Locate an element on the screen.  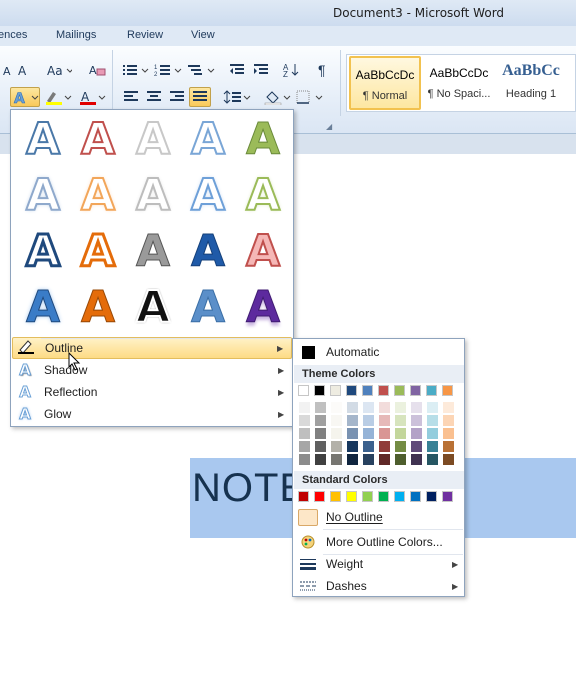
paragraph-dialog-launcher: ◢ is located at coordinates (329, 126).